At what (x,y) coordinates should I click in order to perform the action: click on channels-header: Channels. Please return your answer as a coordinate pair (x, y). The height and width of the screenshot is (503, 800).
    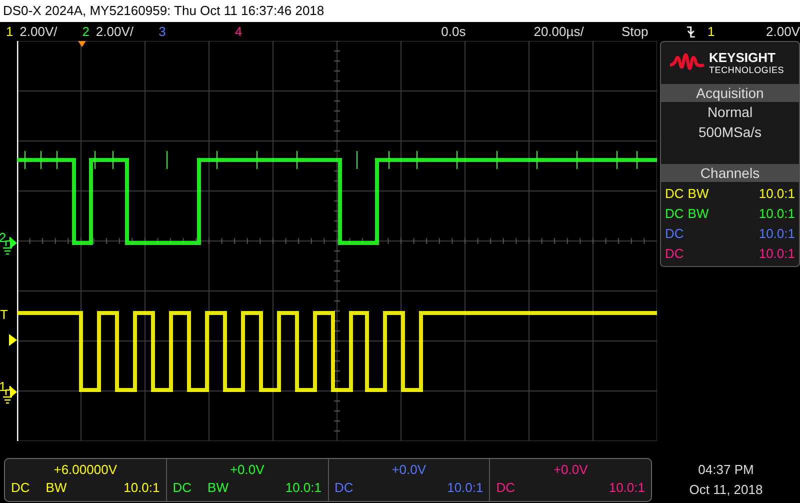
    Looking at the image, I should click on (730, 173).